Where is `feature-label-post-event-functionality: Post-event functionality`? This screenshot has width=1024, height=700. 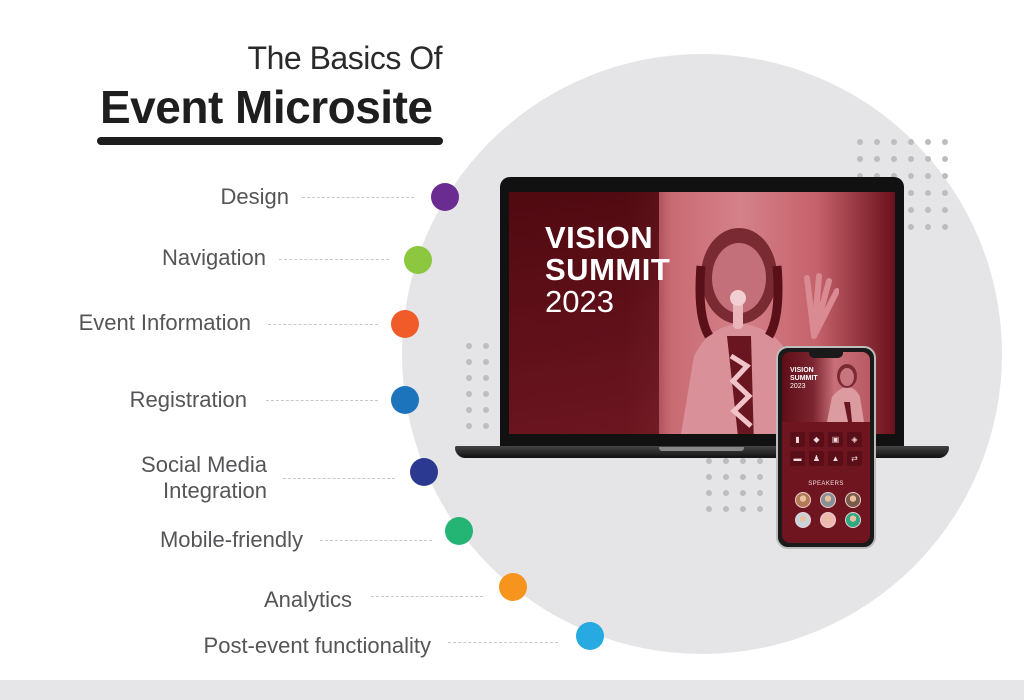
feature-label-post-event-functionality: Post-event functionality is located at coordinates (317, 645).